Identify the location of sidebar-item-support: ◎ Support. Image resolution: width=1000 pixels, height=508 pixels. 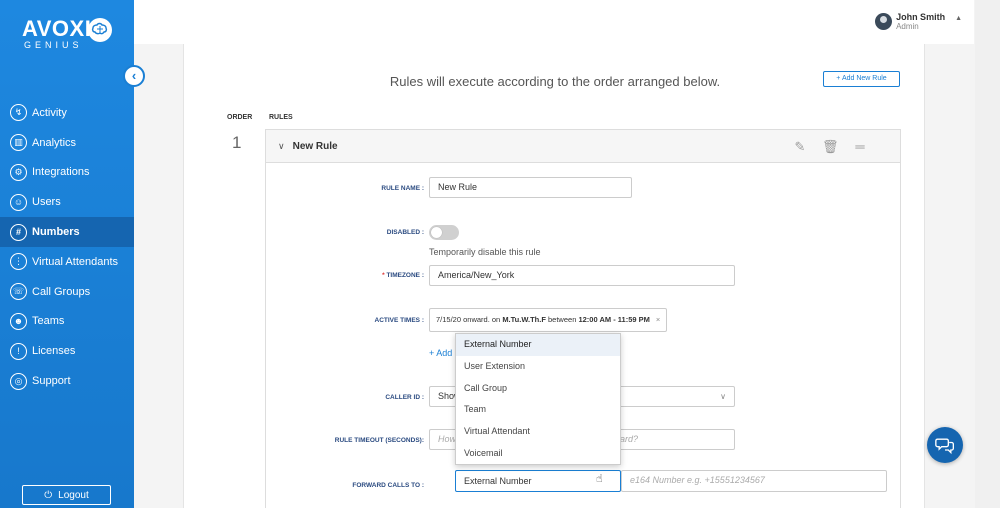
(67, 381).